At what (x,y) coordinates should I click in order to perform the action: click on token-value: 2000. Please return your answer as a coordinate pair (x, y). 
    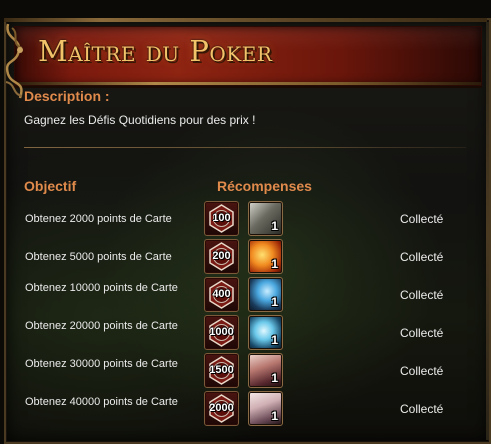
    Looking at the image, I should click on (221, 408).